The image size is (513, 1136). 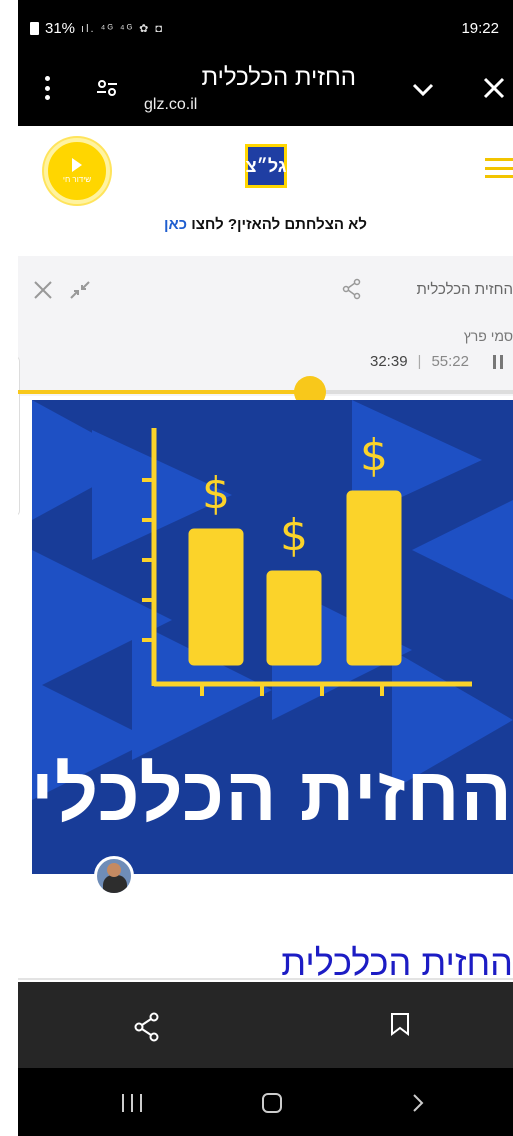 I want to click on site-header: שידור חי גל״צ לא הצלחתם להאזין? לחצו כאן, so click(x=265, y=191).